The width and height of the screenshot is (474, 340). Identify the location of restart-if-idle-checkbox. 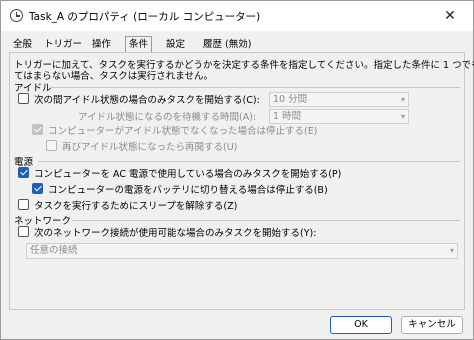
(51, 145).